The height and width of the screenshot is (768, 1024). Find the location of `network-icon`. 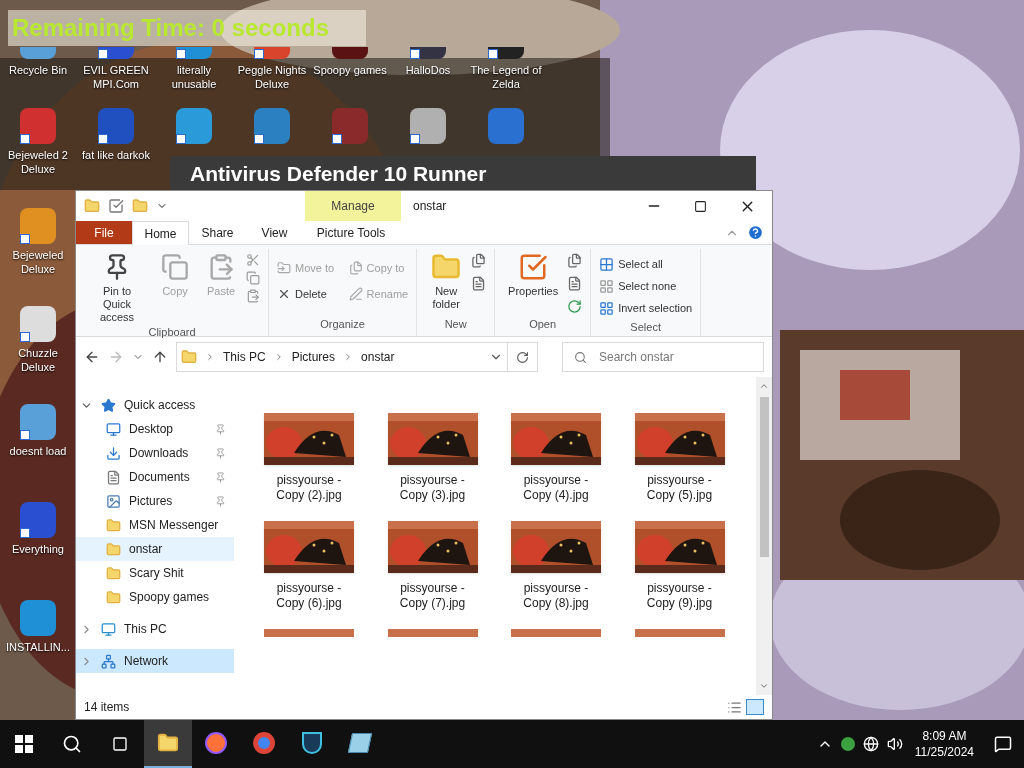

network-icon is located at coordinates (870, 744).